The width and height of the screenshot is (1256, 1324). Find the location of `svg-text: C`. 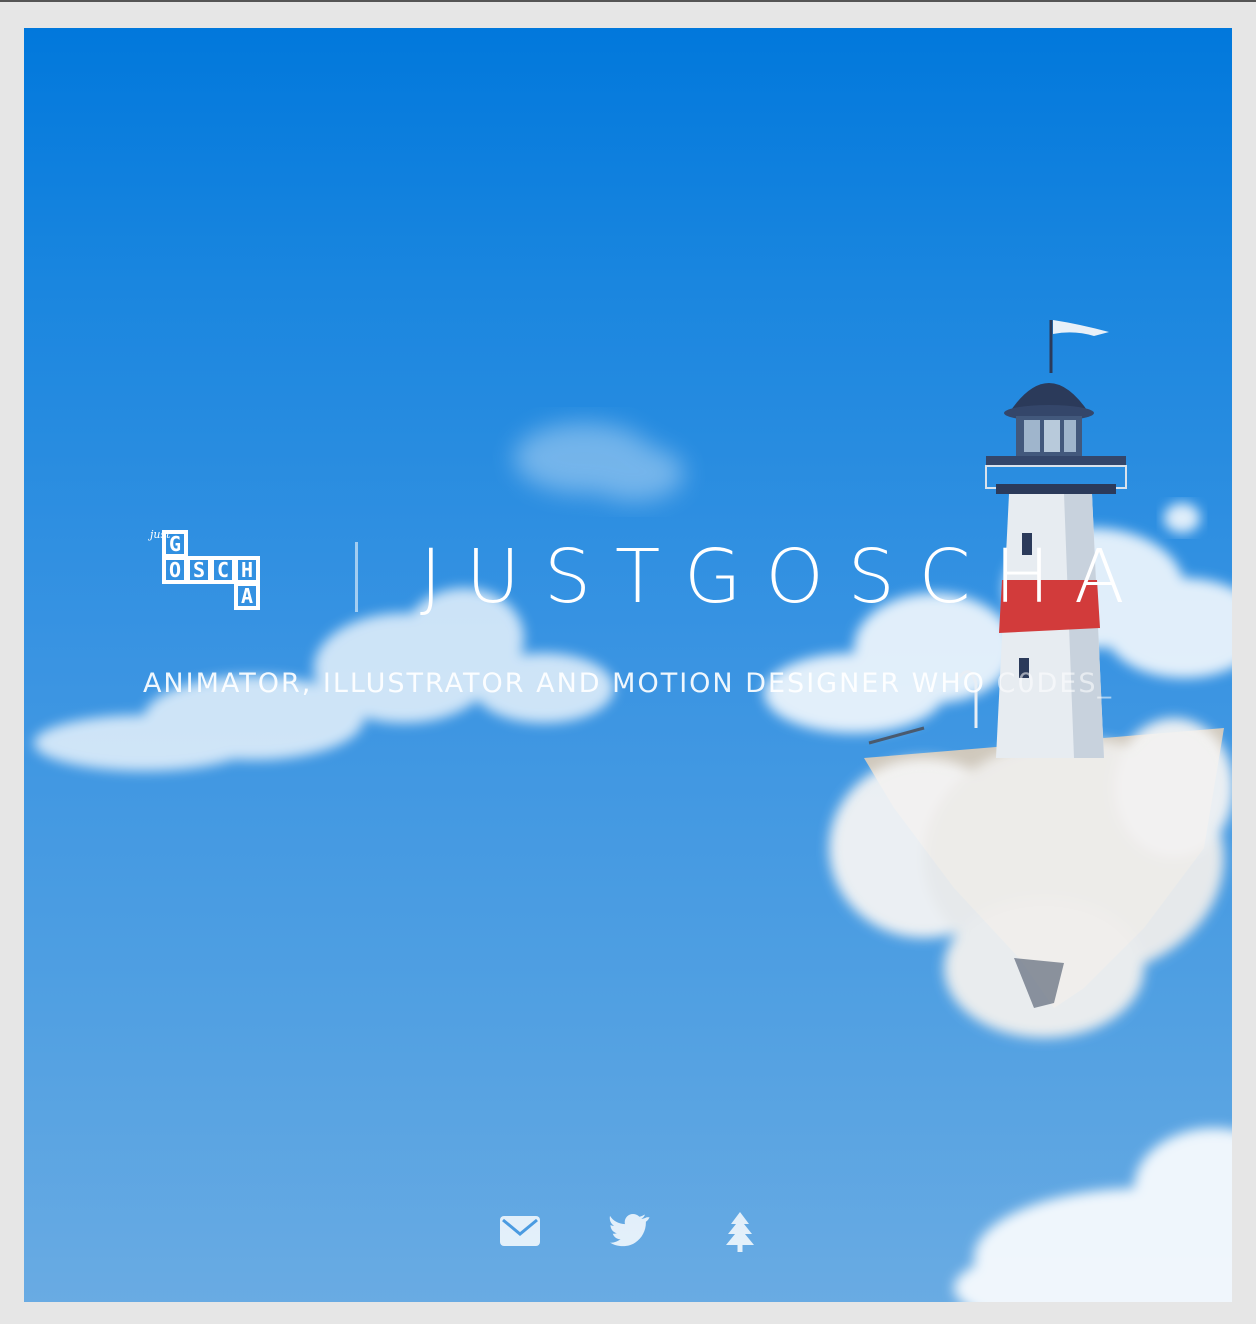

svg-text: C is located at coordinates (223, 570).